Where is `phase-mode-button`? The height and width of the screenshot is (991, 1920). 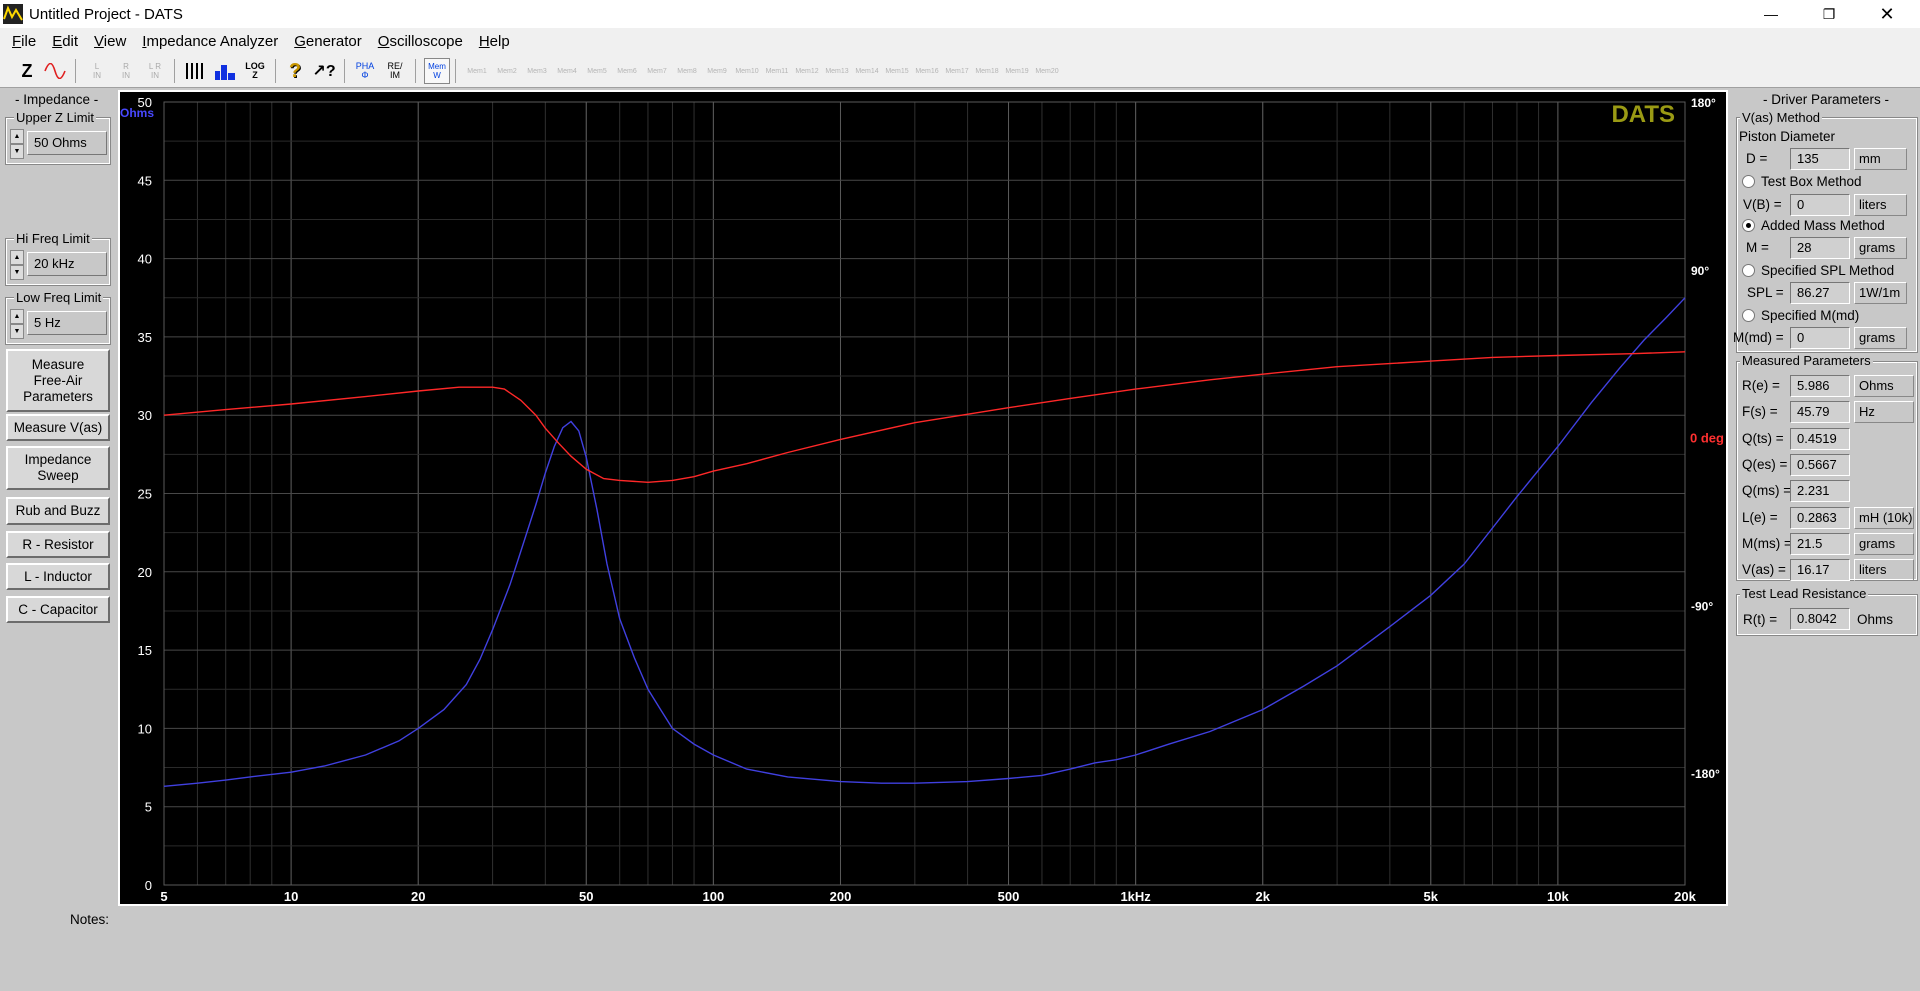
phase-mode-button is located at coordinates (55, 71).